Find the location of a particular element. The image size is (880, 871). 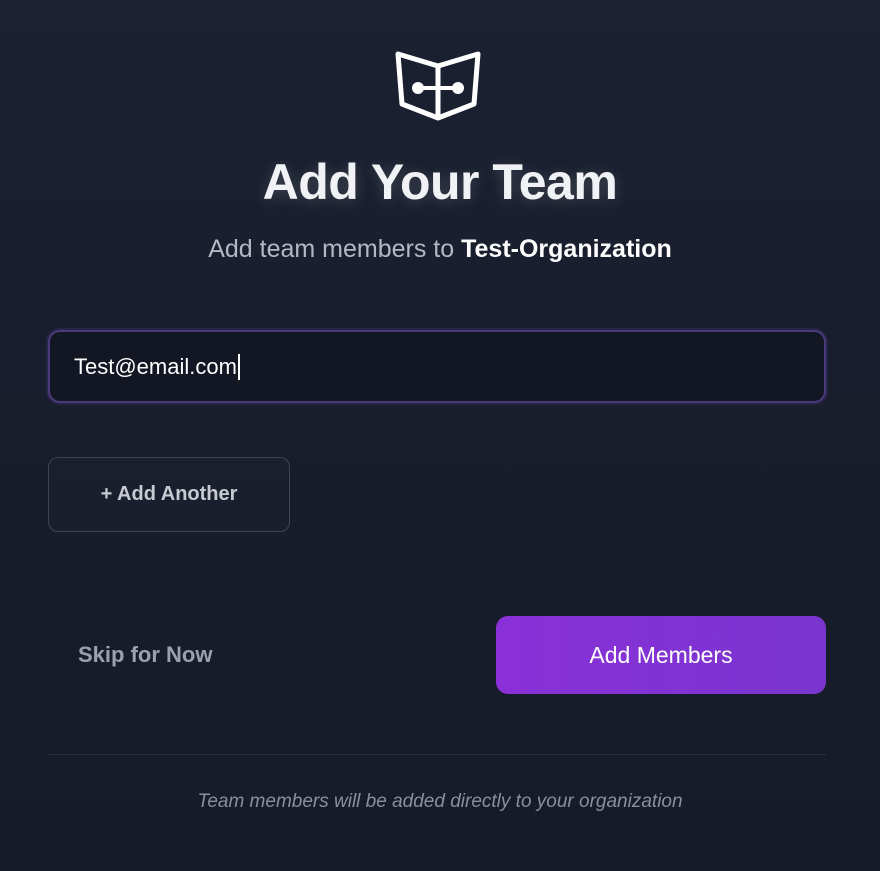

book-network-icon is located at coordinates (438, 86).